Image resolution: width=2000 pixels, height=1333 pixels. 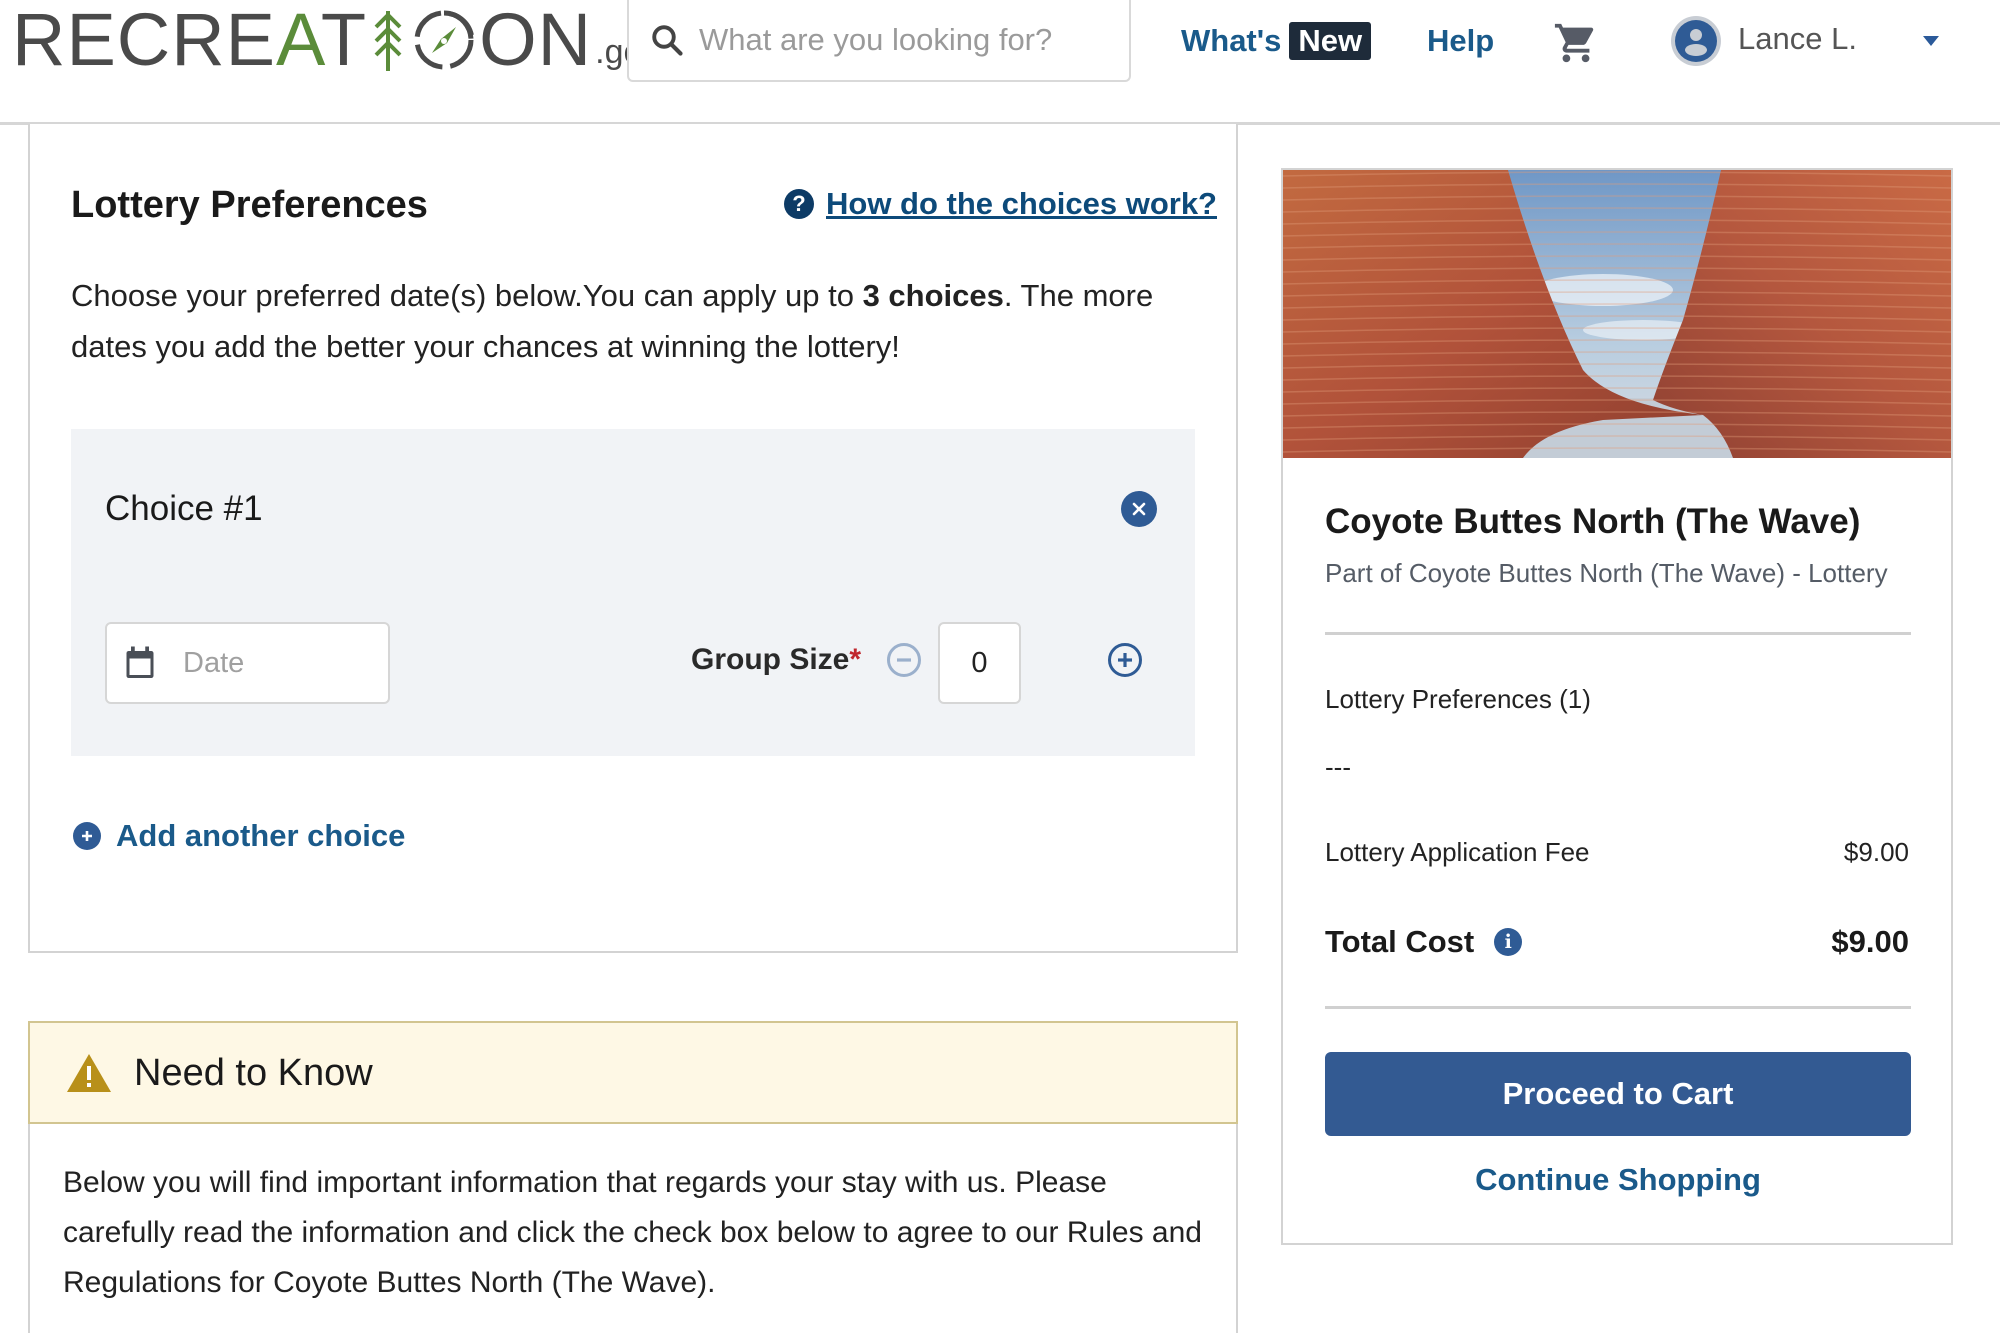 I want to click on page-title: Lottery Preferences, so click(x=249, y=205).